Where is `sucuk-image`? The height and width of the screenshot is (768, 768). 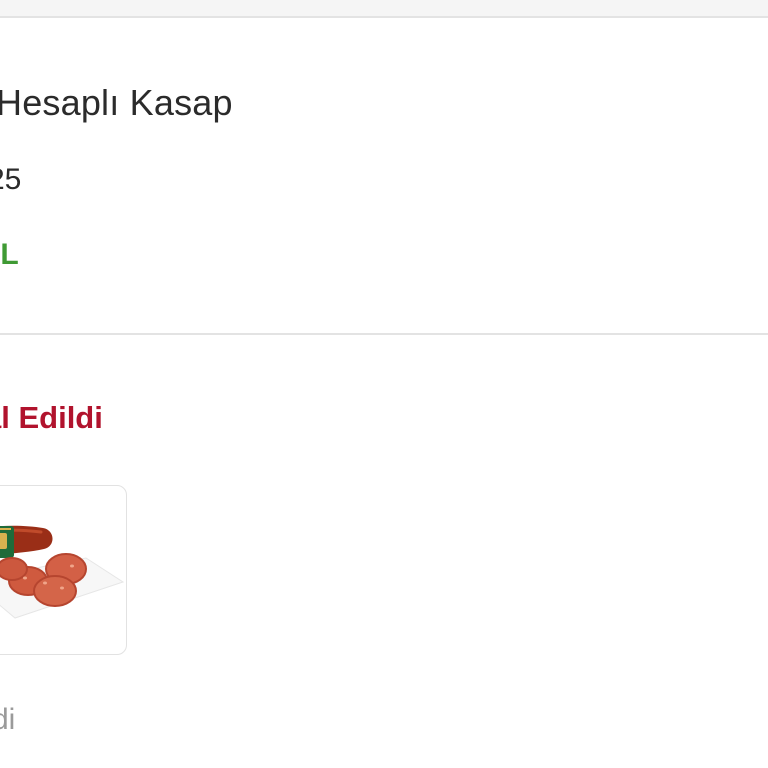
sucuk-image is located at coordinates (62, 572).